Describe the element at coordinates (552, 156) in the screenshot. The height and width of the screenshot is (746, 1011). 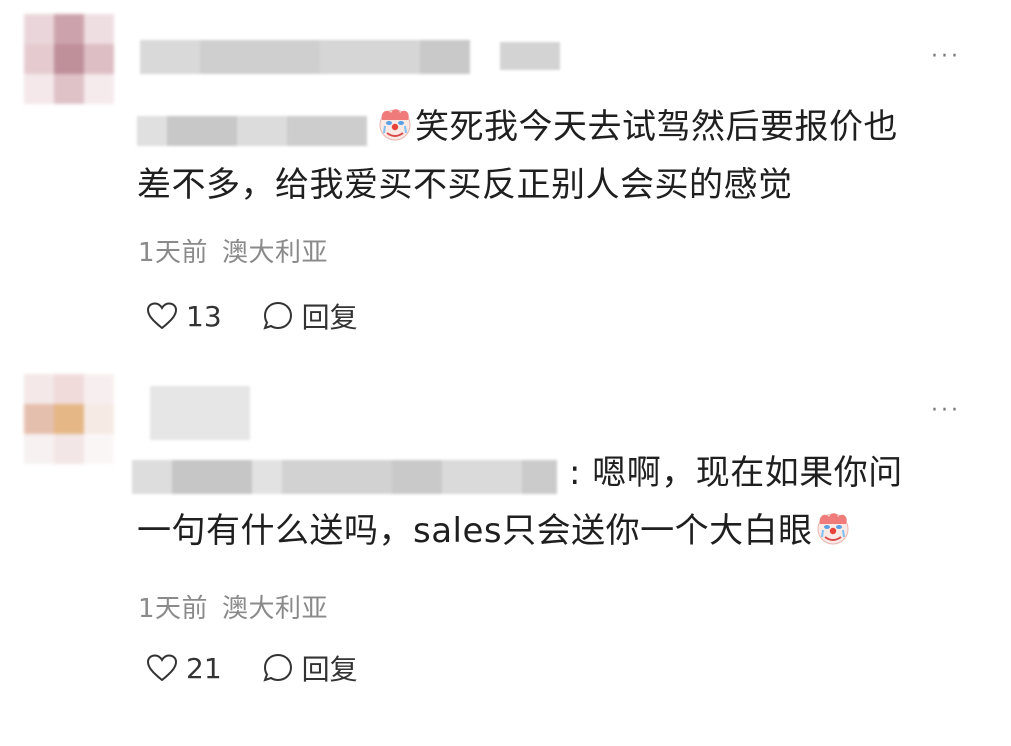
I see `comment-text: 笑死我今天去试驾然后要报价也 差不多，给我爱买不买反正别人会买的感觉` at that location.